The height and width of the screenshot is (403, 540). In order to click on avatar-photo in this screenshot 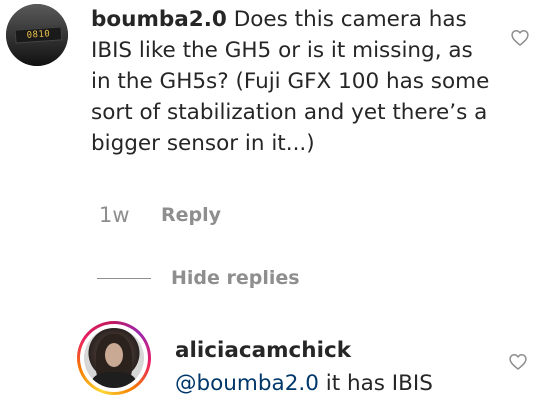, I will do `click(114, 358)`.